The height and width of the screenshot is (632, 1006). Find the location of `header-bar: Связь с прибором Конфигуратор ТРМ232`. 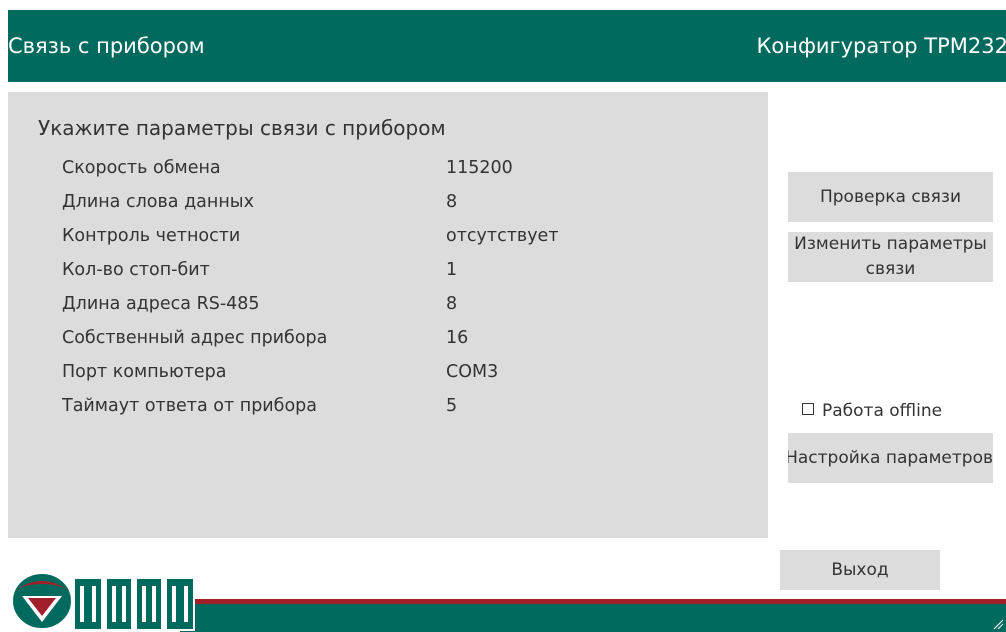

header-bar: Связь с прибором Конфигуратор ТРМ232 is located at coordinates (507, 46).